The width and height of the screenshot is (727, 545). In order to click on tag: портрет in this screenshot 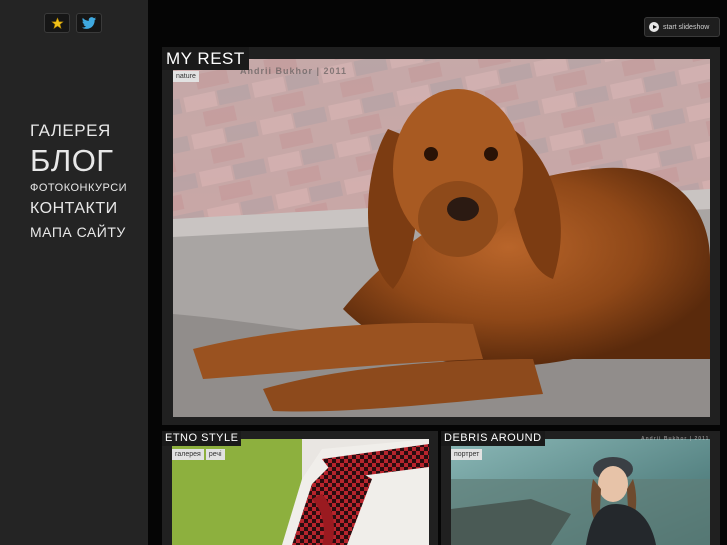, I will do `click(467, 454)`.